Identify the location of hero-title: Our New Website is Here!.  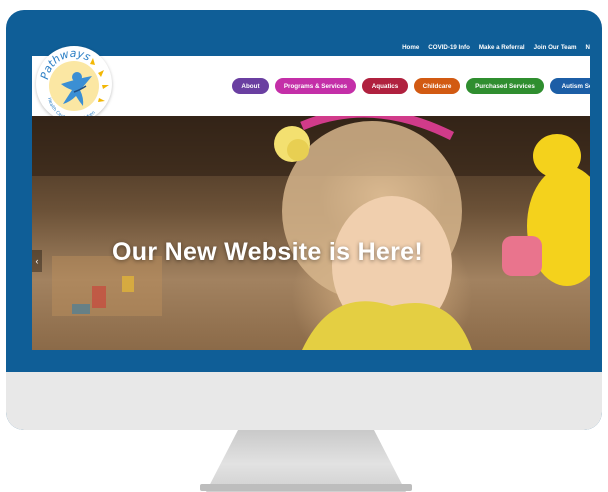
(267, 252).